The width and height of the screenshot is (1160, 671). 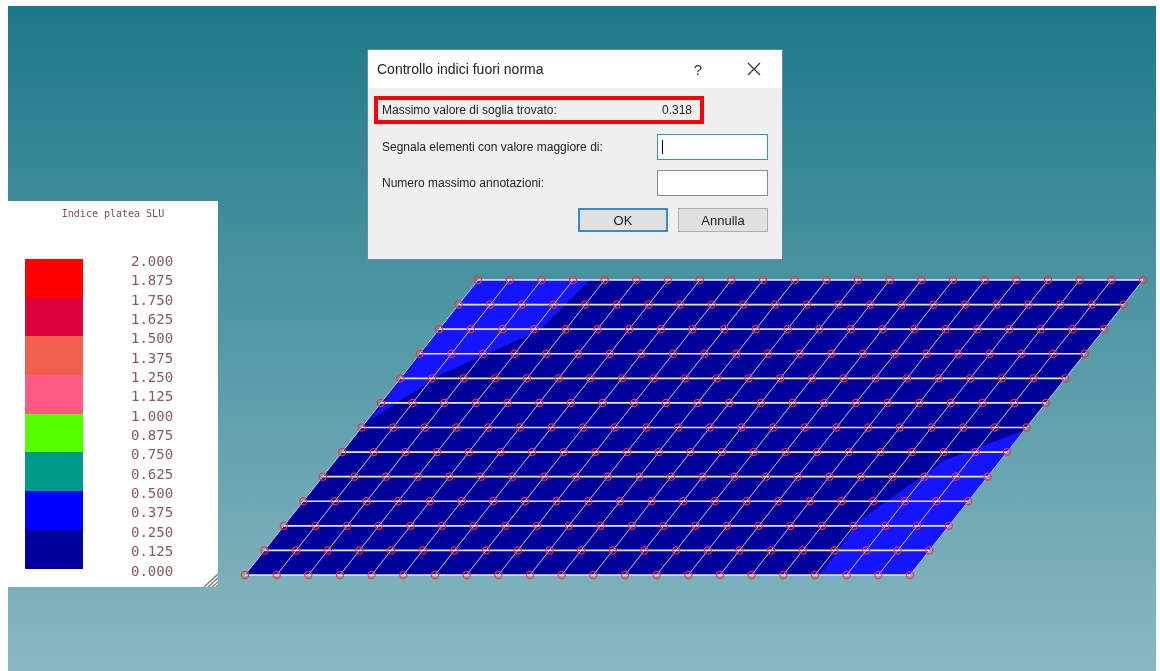 I want to click on scale-value: 1.375, so click(x=152, y=358).